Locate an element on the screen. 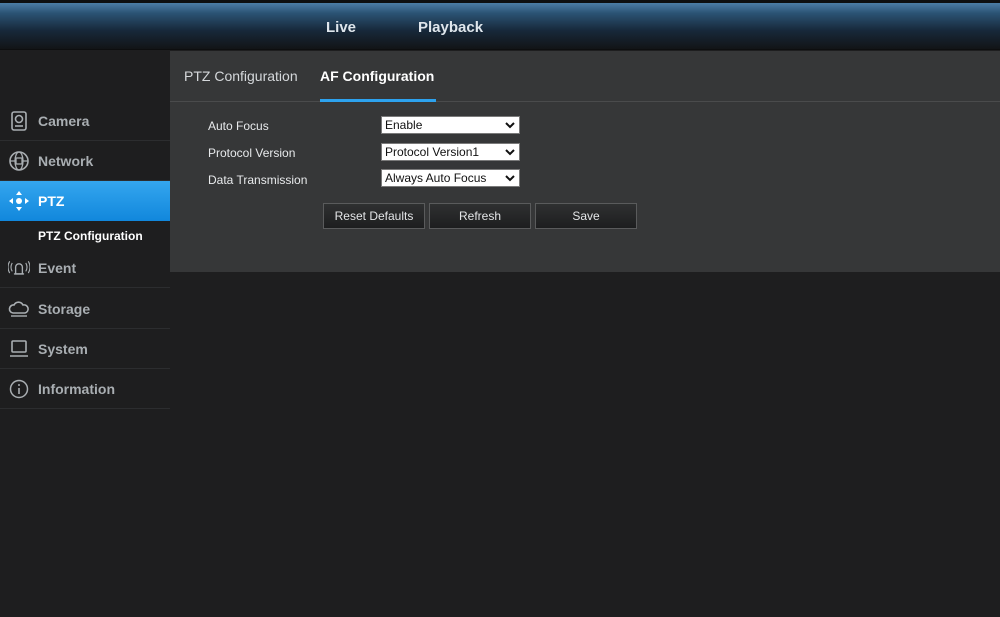  sidebar-item-camera: Camera is located at coordinates (85, 121).